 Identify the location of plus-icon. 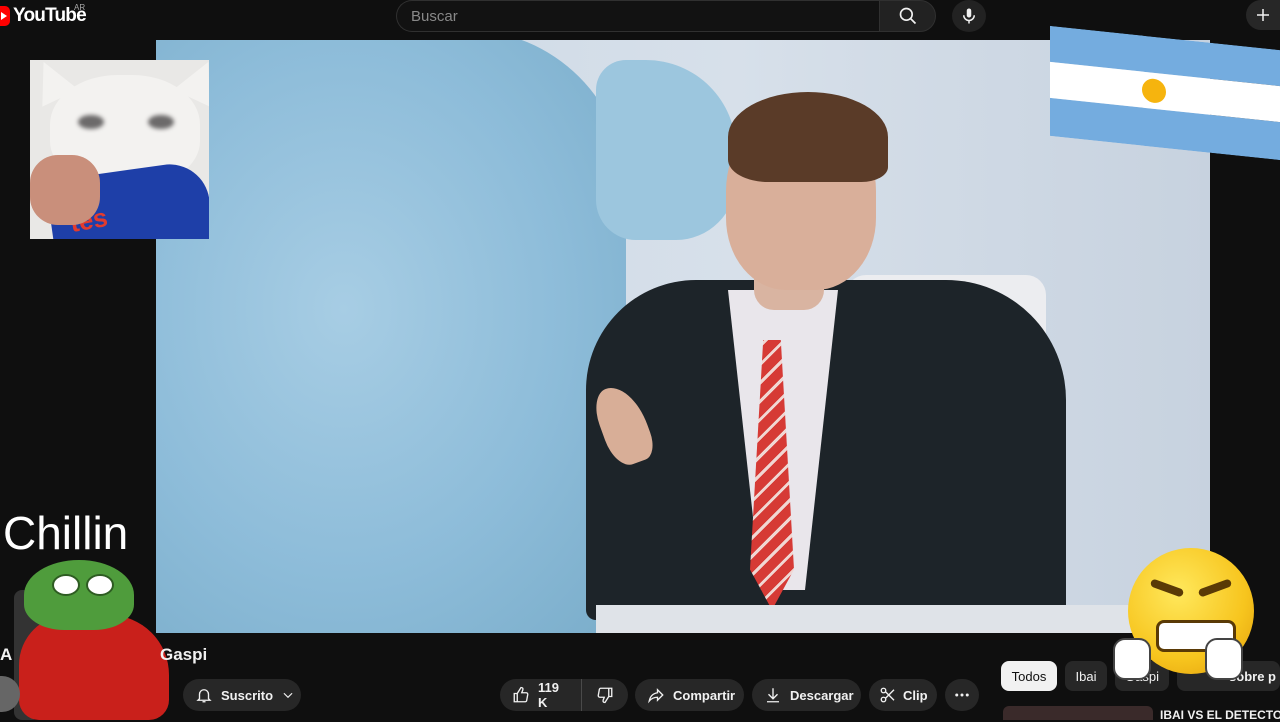
(1263, 15).